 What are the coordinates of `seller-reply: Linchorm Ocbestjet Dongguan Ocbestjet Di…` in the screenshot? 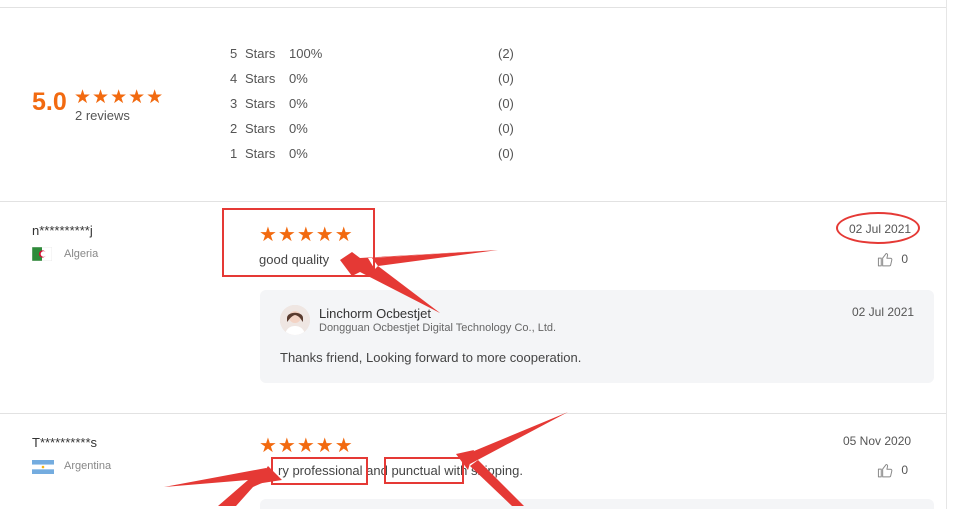 It's located at (597, 336).